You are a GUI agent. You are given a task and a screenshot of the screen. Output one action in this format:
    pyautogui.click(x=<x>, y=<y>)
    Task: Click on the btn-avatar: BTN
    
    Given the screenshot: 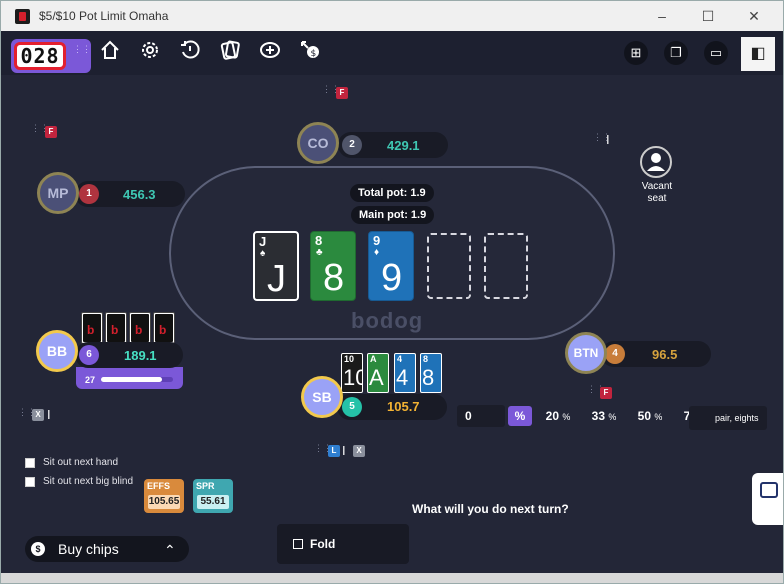 What is the action you would take?
    pyautogui.click(x=586, y=353)
    